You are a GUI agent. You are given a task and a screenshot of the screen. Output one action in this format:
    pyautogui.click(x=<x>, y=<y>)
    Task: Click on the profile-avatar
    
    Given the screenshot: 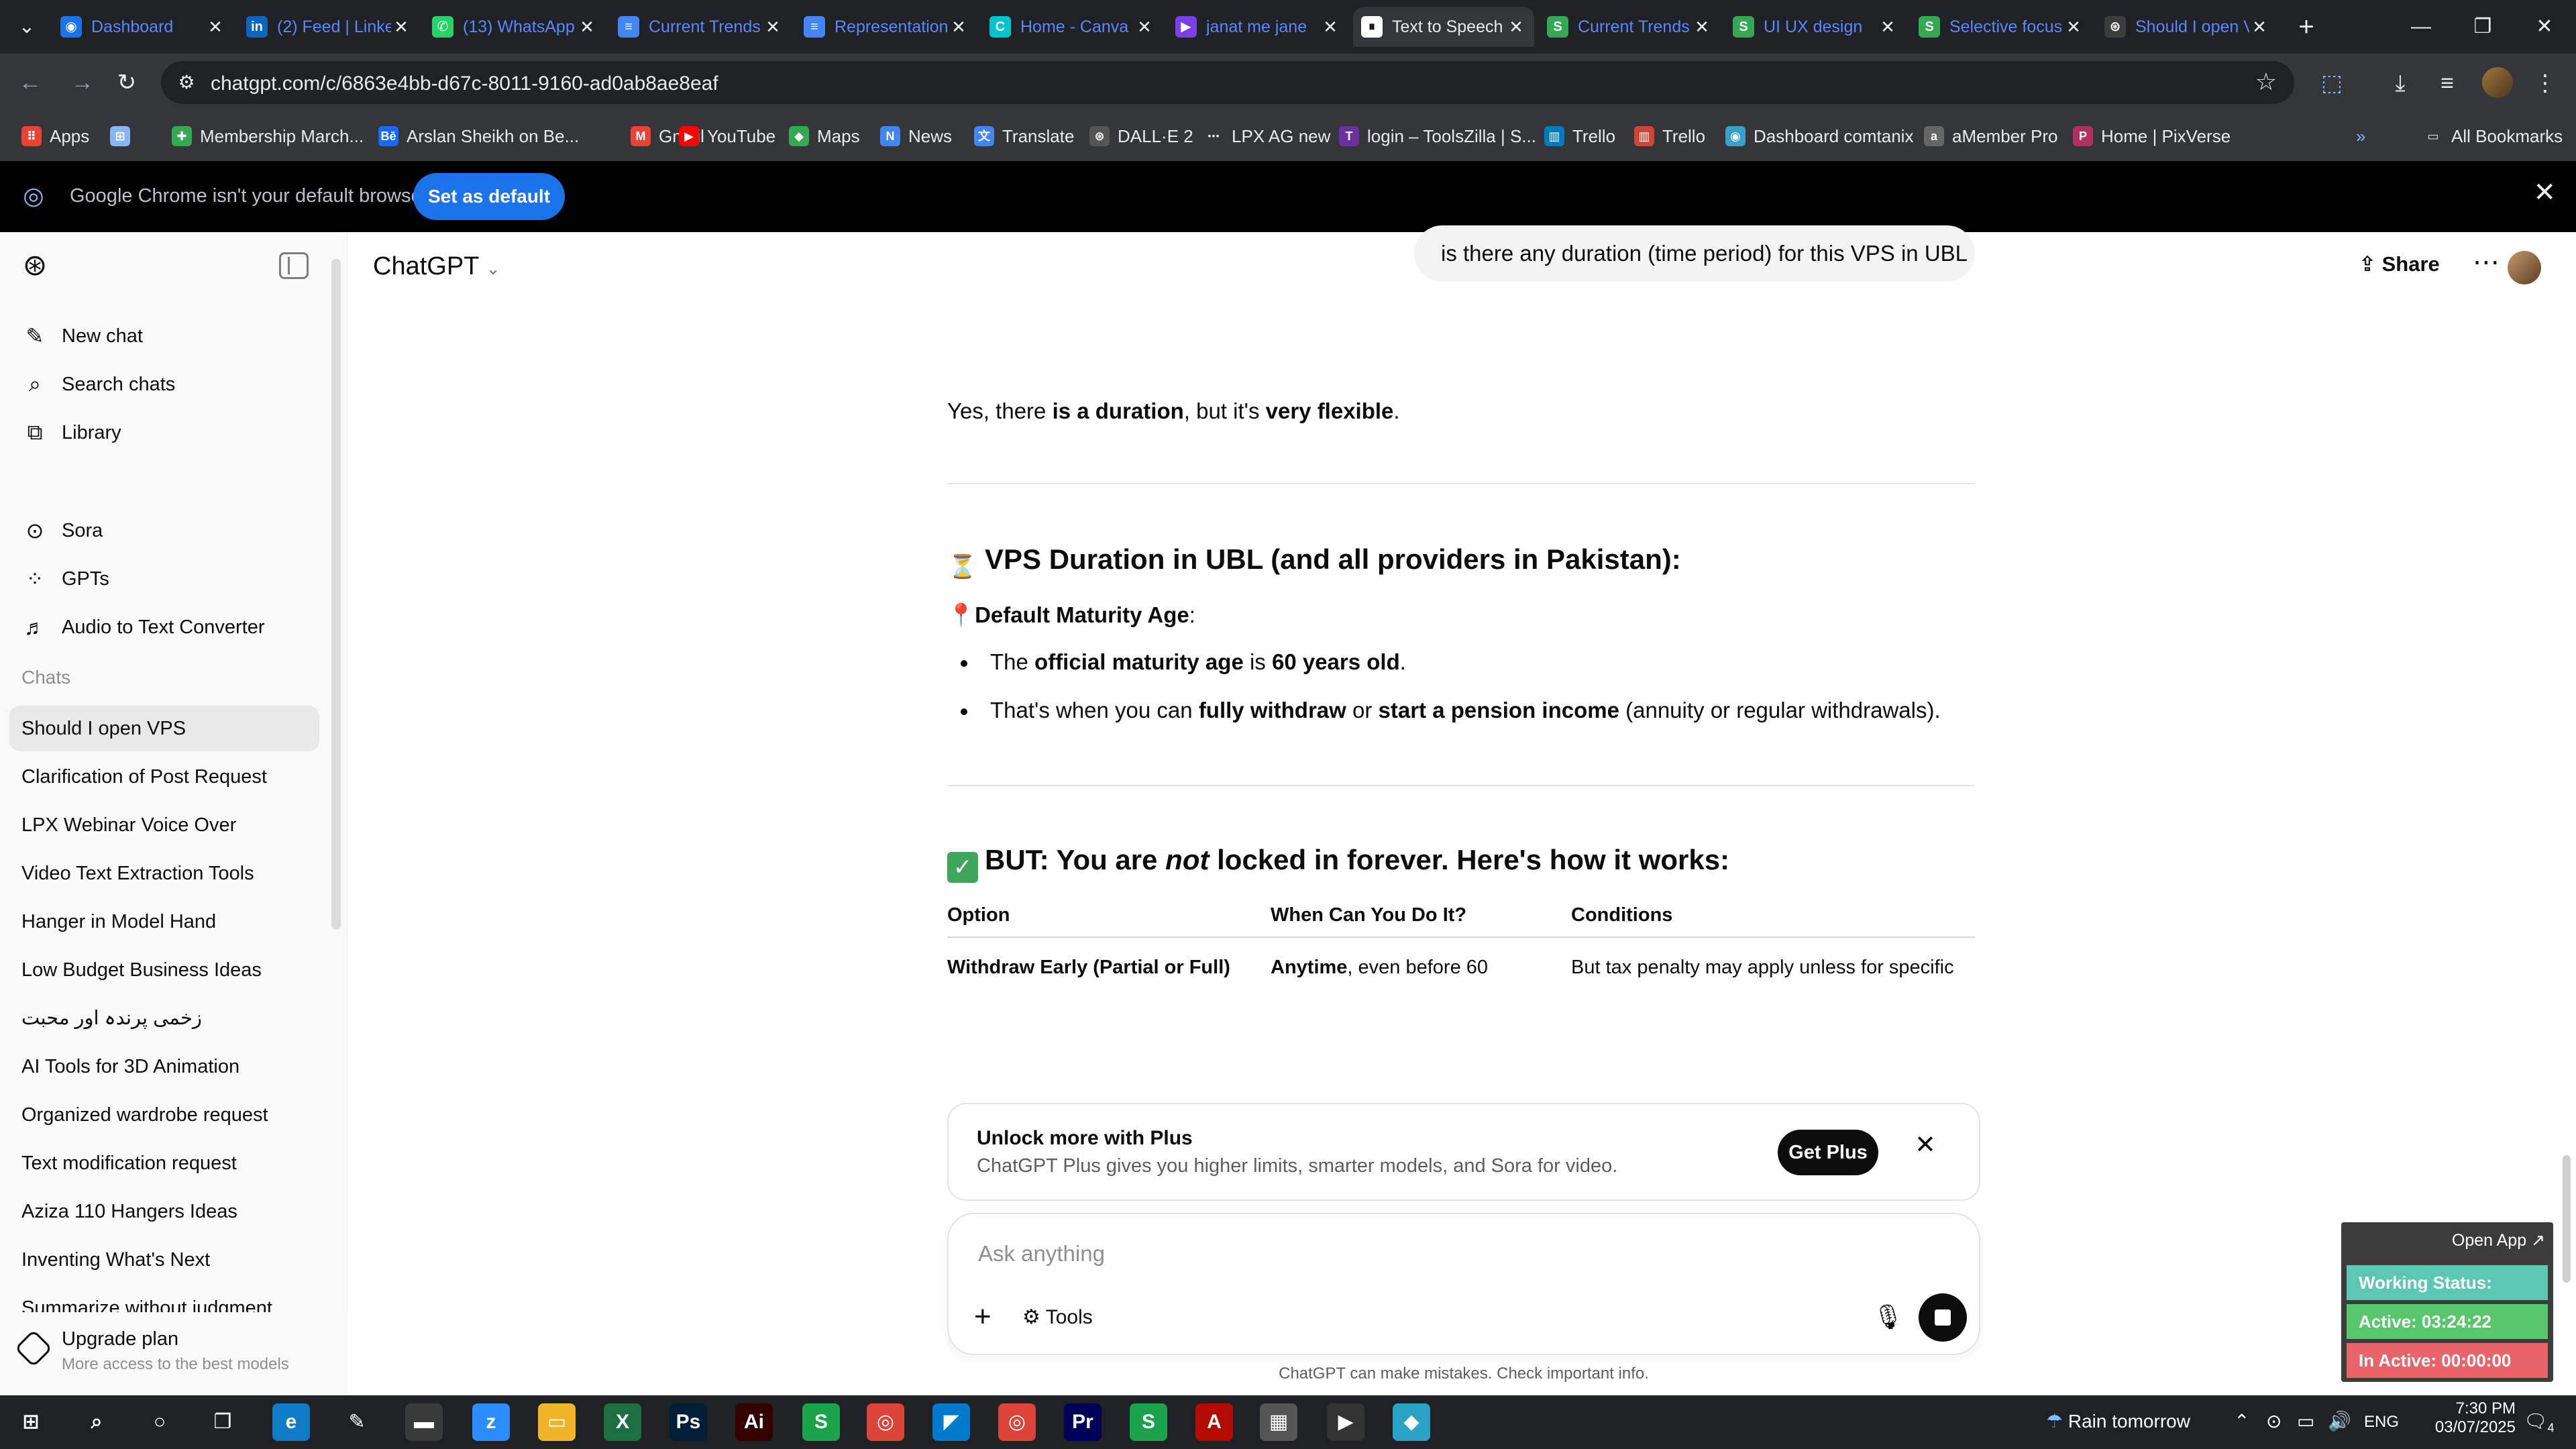 What is the action you would take?
    pyautogui.click(x=2497, y=82)
    